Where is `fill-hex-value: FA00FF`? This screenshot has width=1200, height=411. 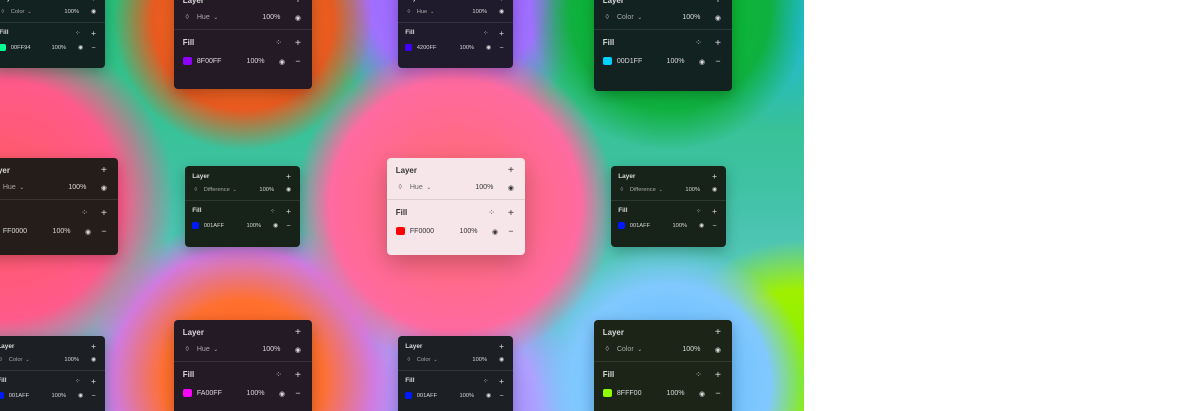
fill-hex-value: FA00FF is located at coordinates (209, 393).